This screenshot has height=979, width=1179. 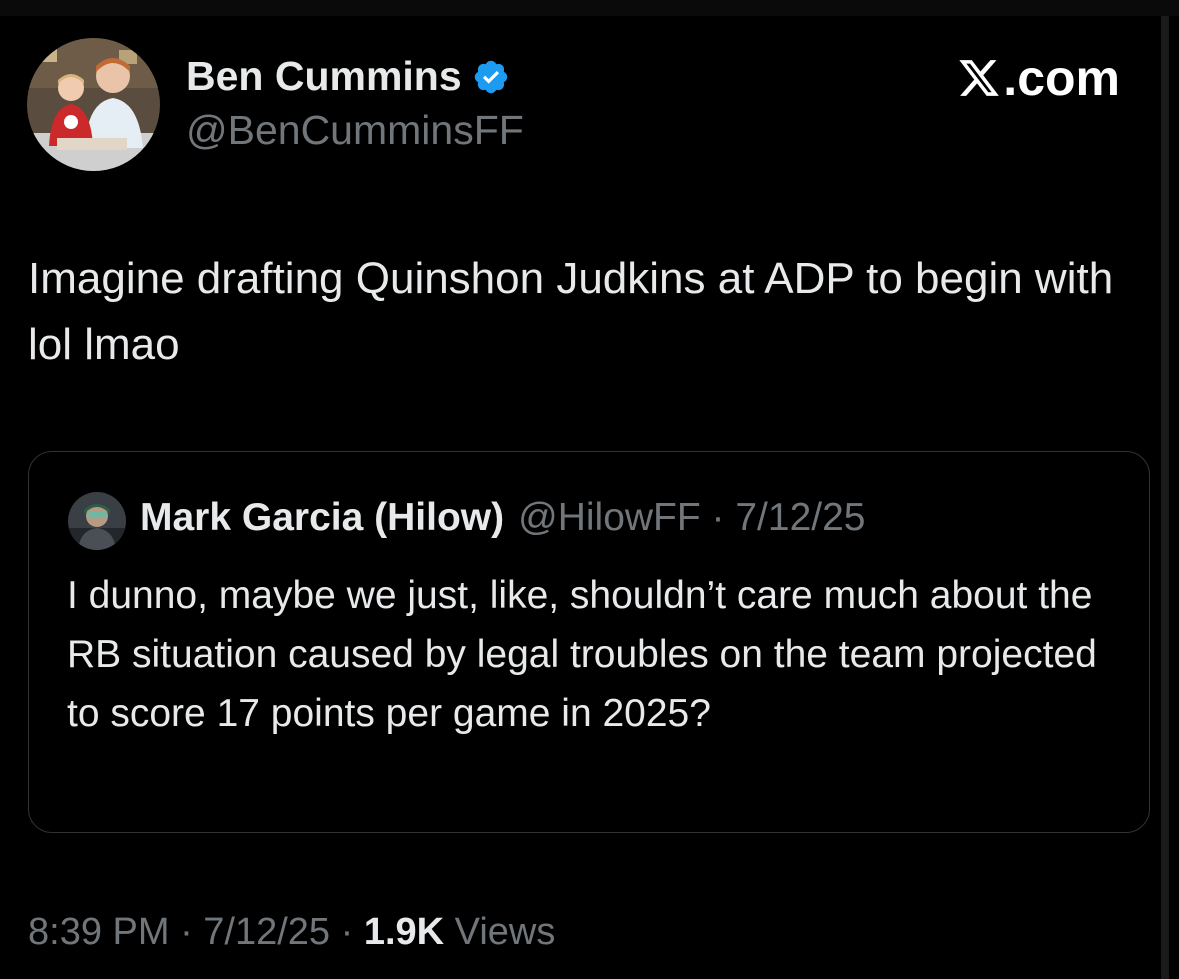 What do you see at coordinates (324, 76) in the screenshot?
I see `author-name: Ben Cummins` at bounding box center [324, 76].